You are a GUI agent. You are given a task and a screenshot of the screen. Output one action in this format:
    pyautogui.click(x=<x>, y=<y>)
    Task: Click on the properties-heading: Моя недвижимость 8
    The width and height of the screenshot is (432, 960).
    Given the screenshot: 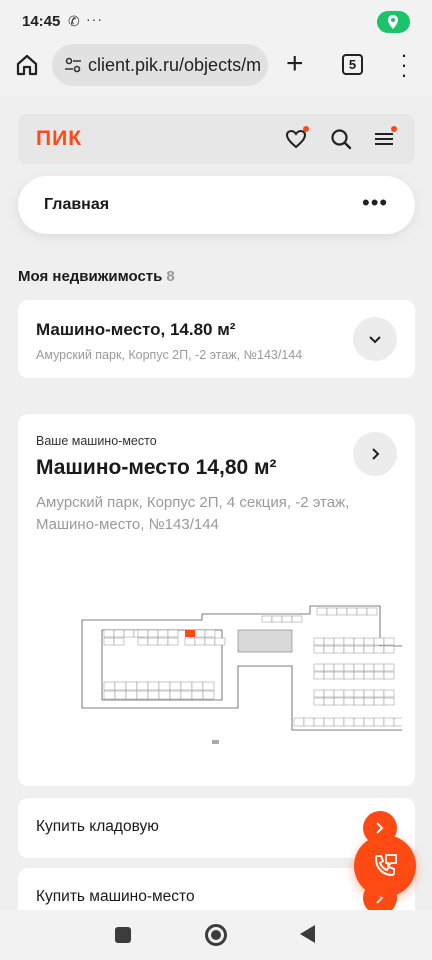 What is the action you would take?
    pyautogui.click(x=96, y=276)
    